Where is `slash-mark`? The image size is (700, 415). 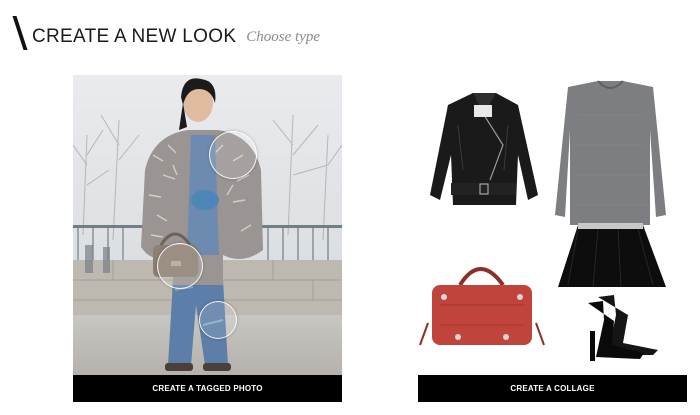 slash-mark is located at coordinates (20, 33).